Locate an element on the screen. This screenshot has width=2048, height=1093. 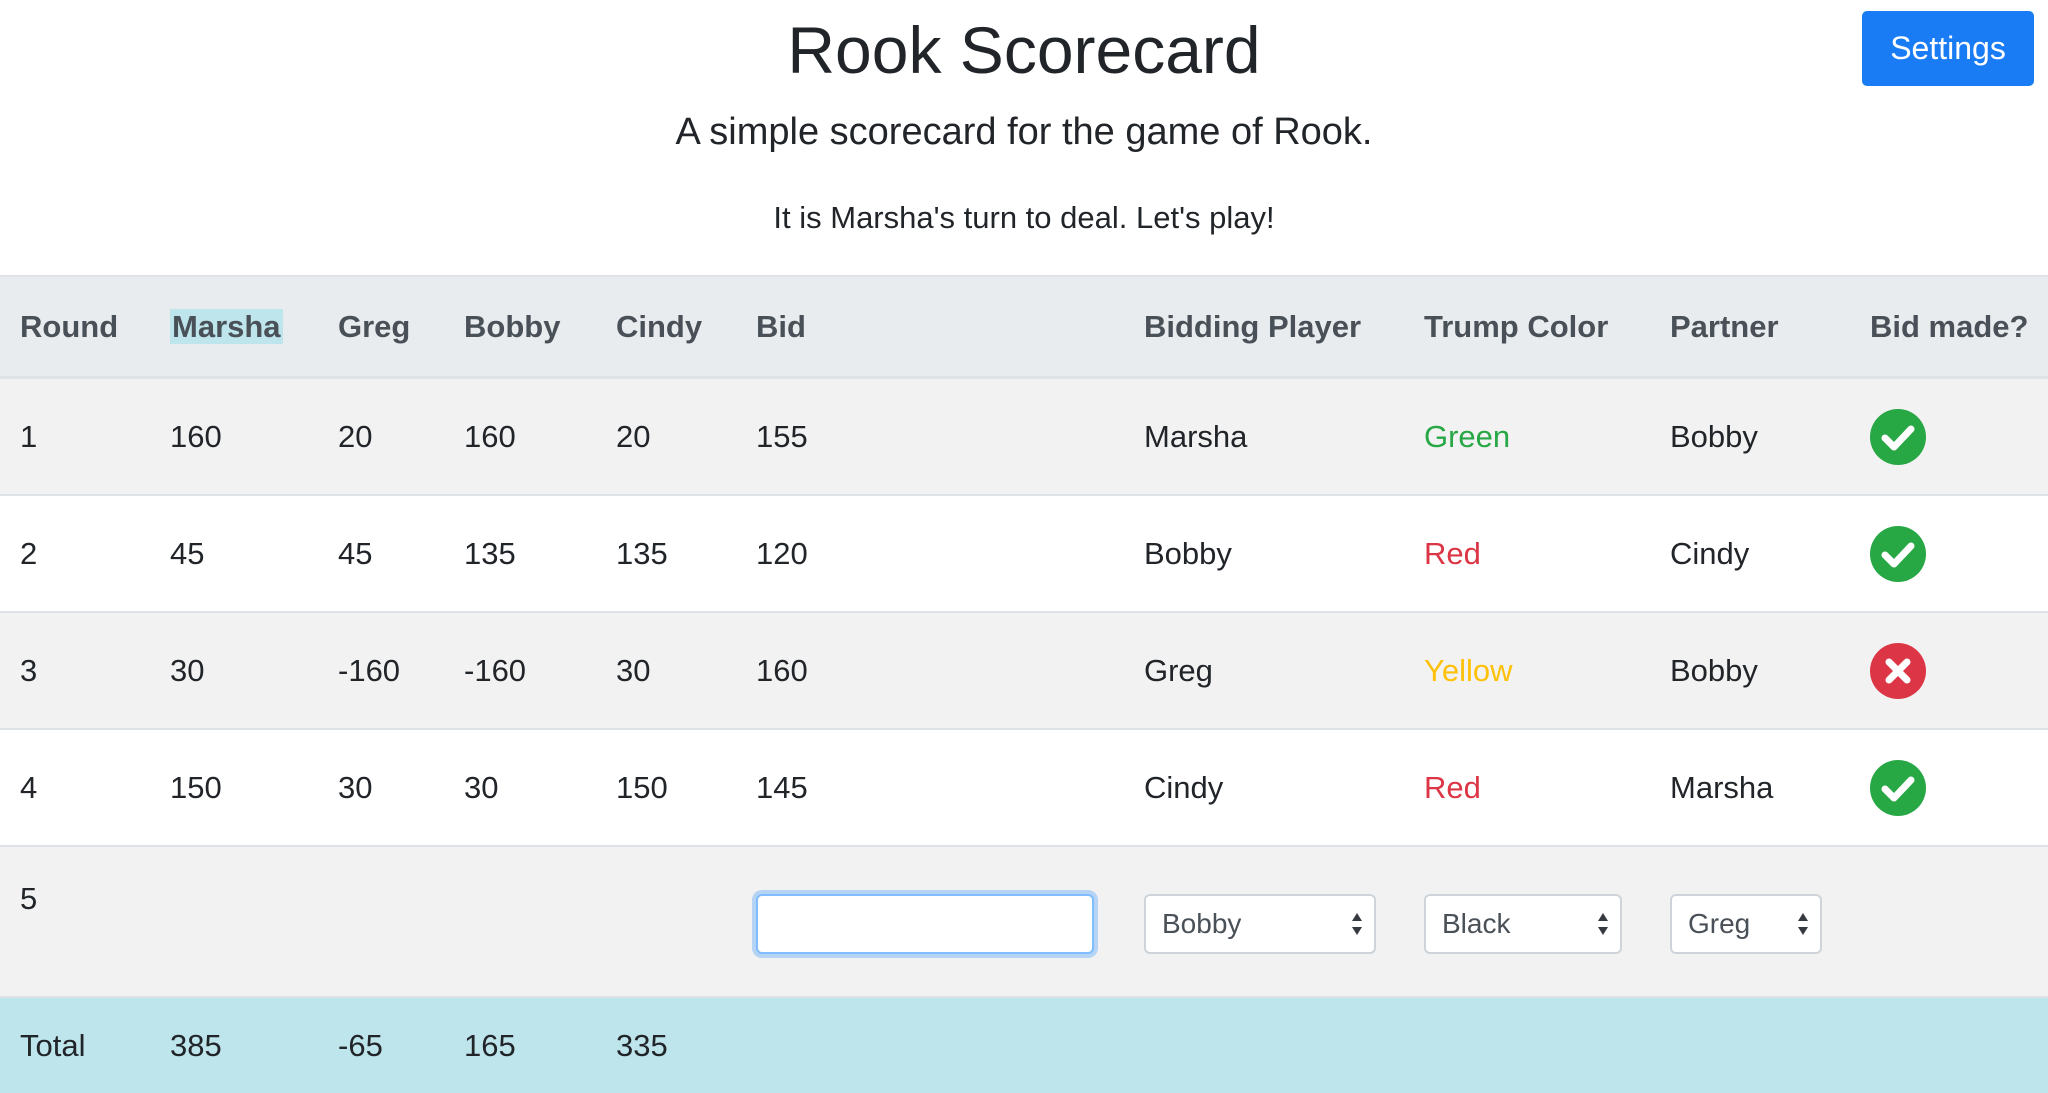
table-row: 2 45 45 135 135 120 Bobby Red Cindy is located at coordinates (1024, 554).